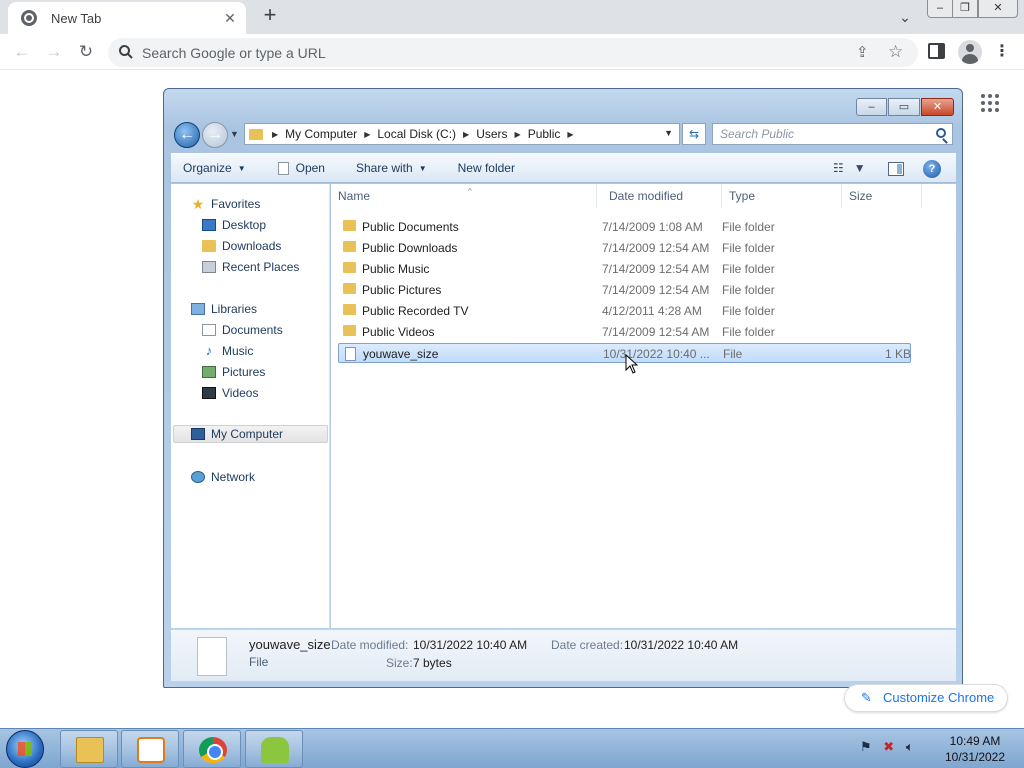 The image size is (1024, 768). Describe the element at coordinates (668, 133) in the screenshot. I see `address-dropdown-icon: ▼` at that location.